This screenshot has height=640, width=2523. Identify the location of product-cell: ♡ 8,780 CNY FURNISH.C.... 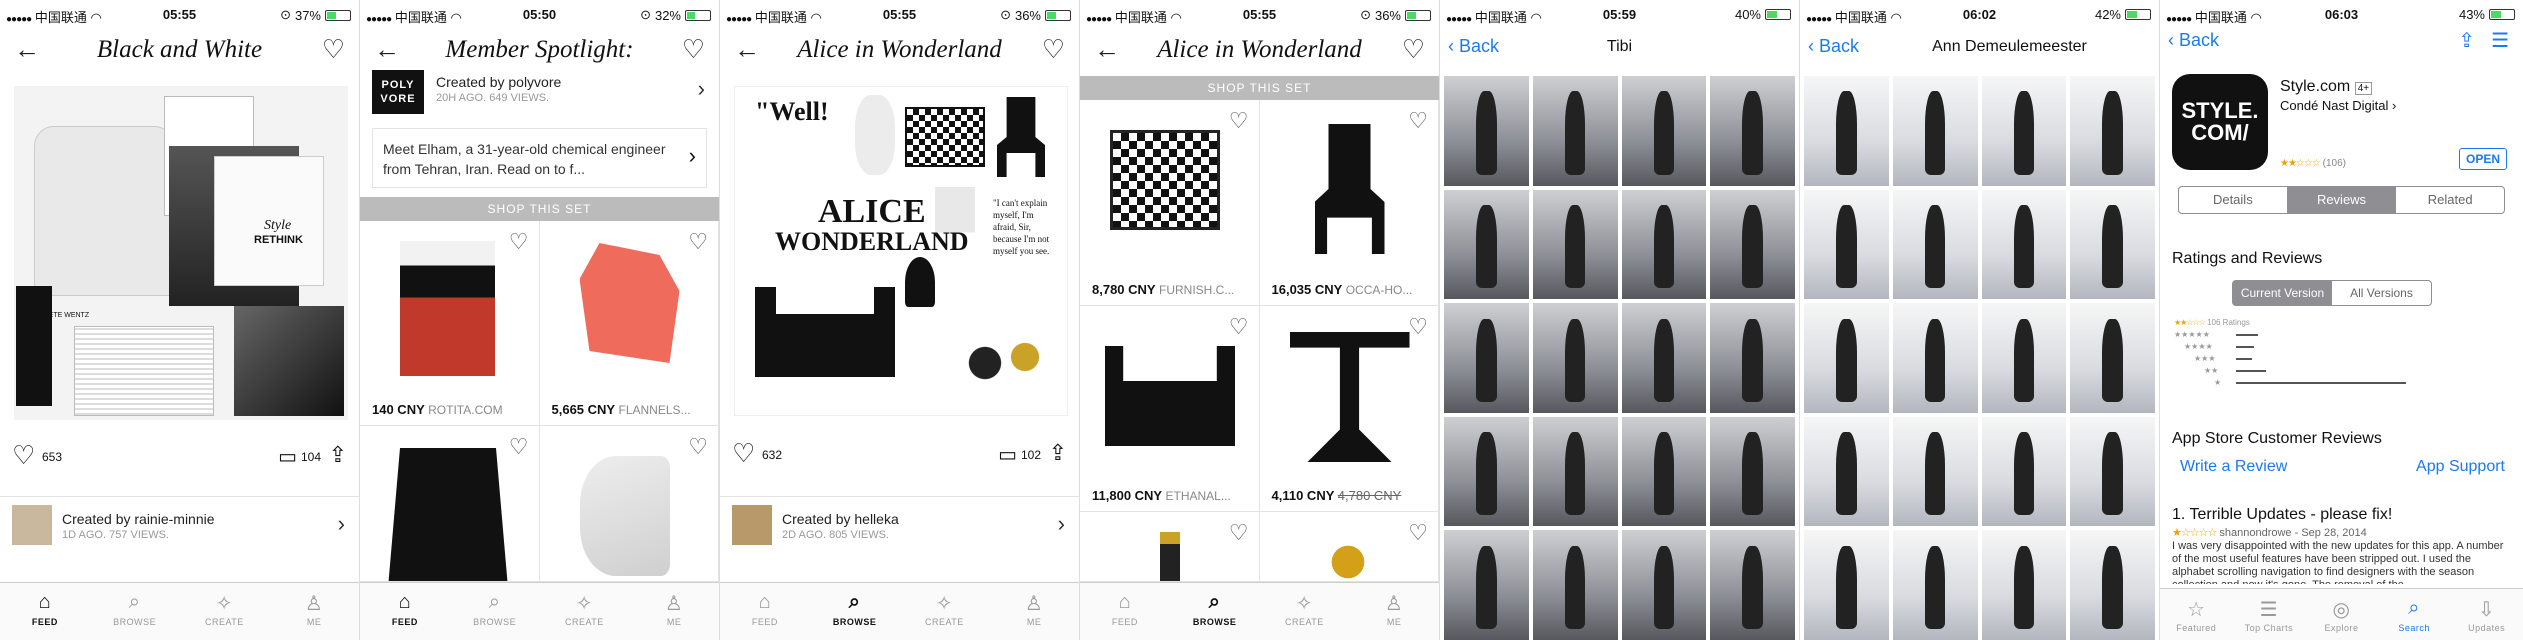
(1170, 203).